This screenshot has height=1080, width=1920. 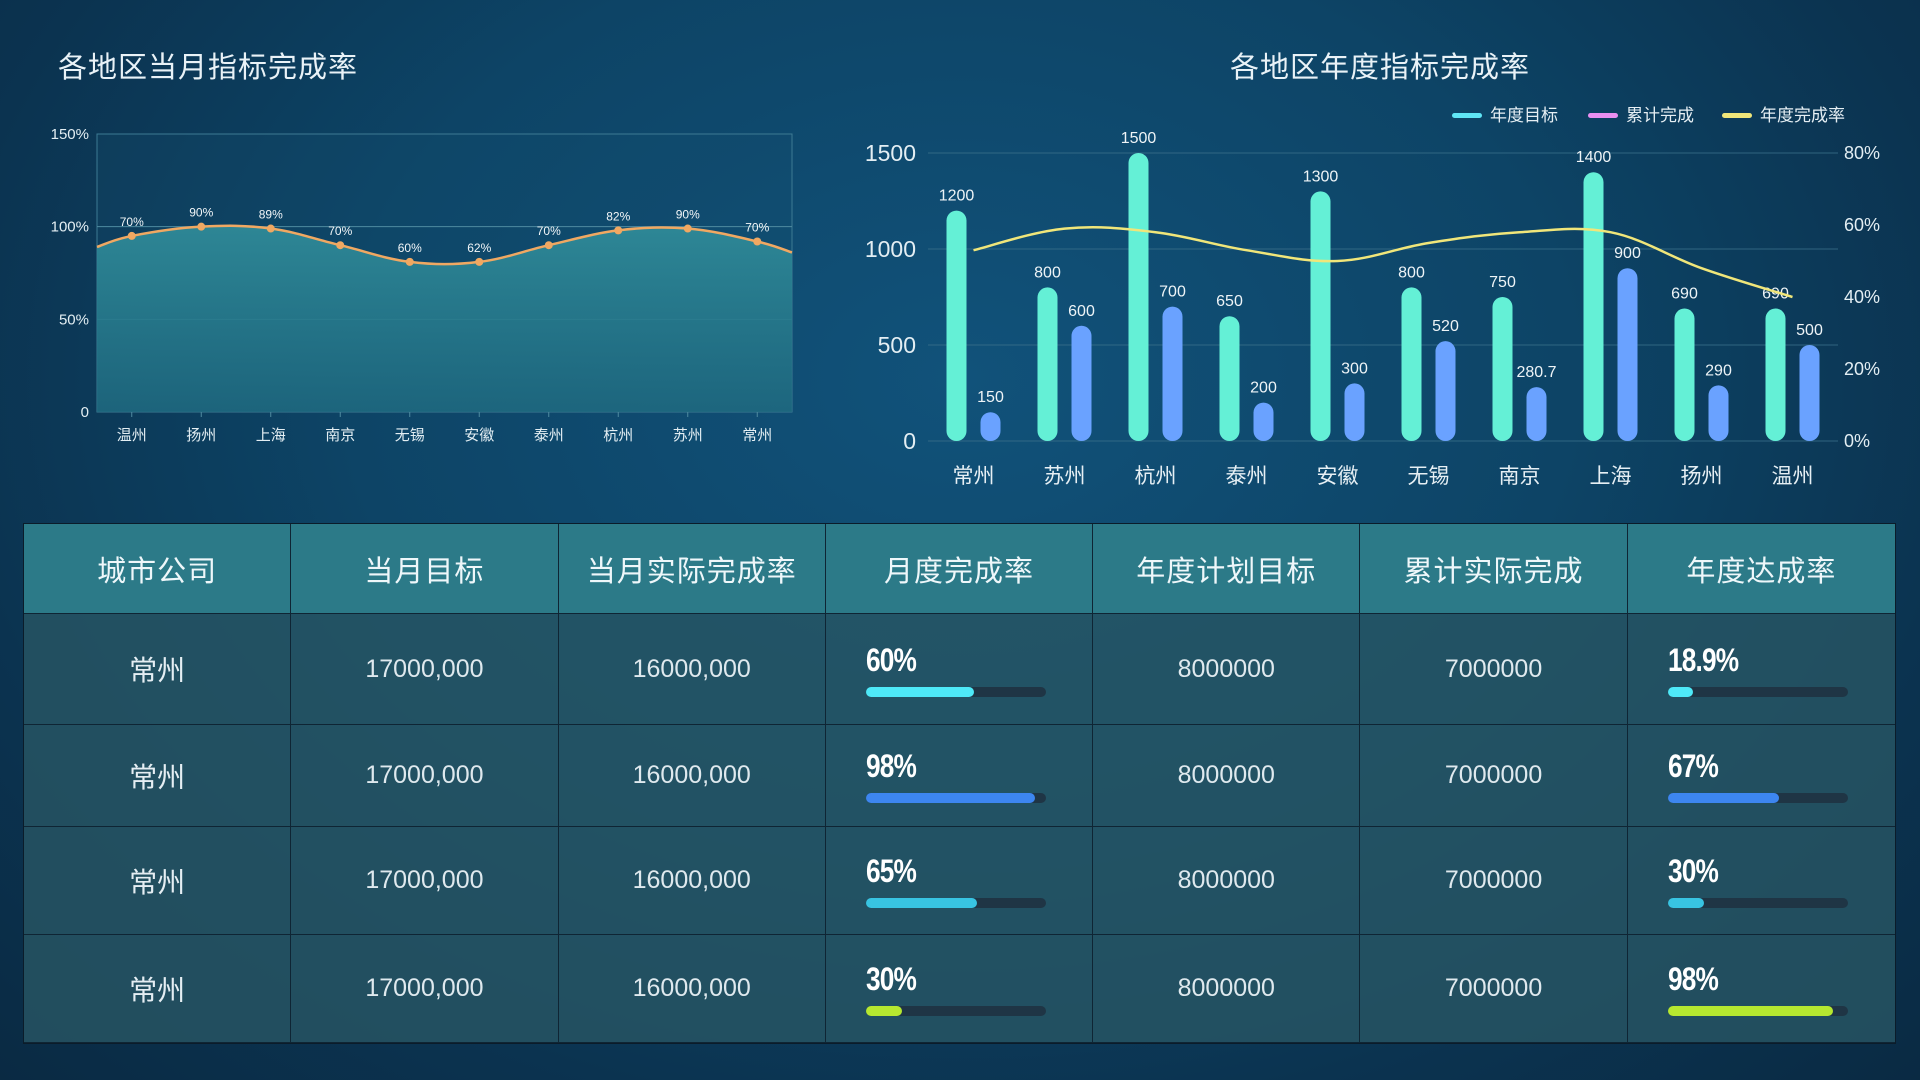 I want to click on bar-label: 600, so click(x=1081, y=311).